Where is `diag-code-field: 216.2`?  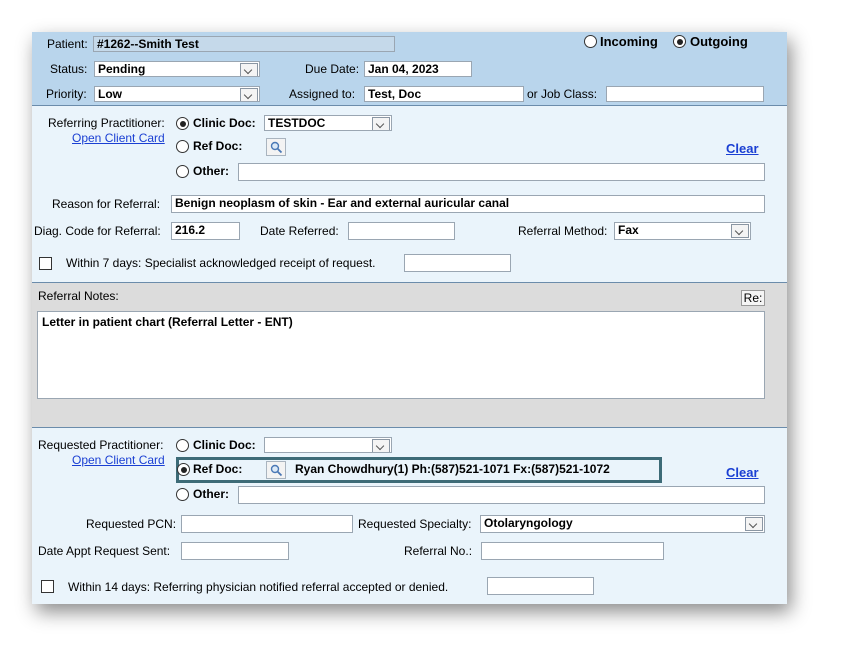 diag-code-field: 216.2 is located at coordinates (205, 231).